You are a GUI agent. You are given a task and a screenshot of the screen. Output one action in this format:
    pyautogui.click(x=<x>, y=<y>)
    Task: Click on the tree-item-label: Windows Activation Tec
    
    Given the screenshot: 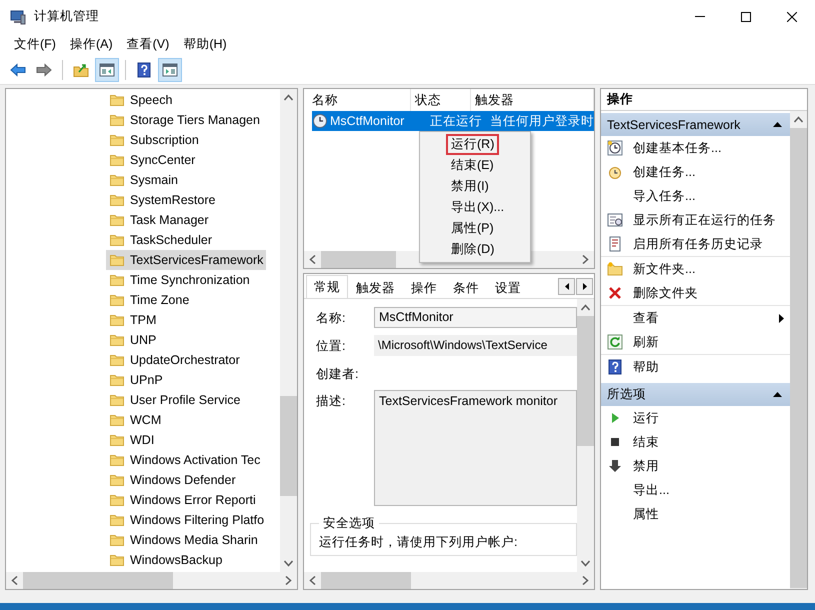 What is the action you would take?
    pyautogui.click(x=195, y=460)
    